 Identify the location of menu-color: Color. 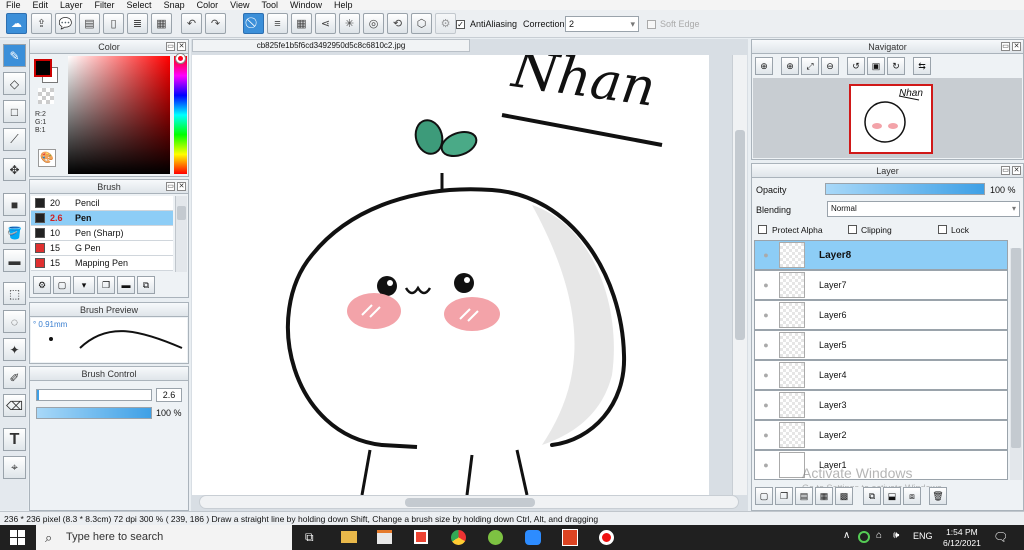
(208, 5).